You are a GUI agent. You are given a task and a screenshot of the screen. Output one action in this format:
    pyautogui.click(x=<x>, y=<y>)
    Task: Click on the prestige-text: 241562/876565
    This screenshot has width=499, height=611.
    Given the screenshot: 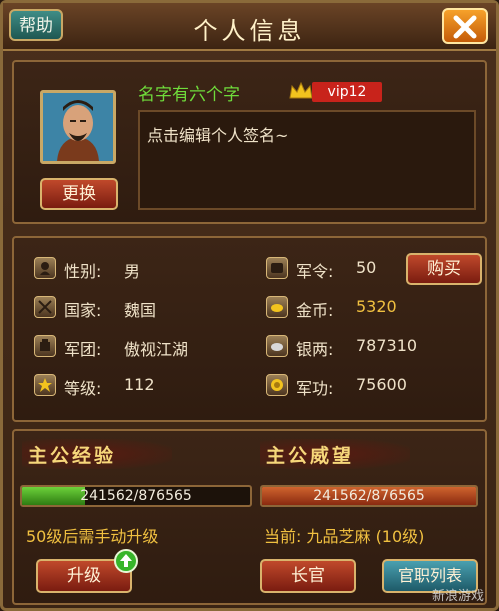 What is the action you would take?
    pyautogui.click(x=369, y=496)
    